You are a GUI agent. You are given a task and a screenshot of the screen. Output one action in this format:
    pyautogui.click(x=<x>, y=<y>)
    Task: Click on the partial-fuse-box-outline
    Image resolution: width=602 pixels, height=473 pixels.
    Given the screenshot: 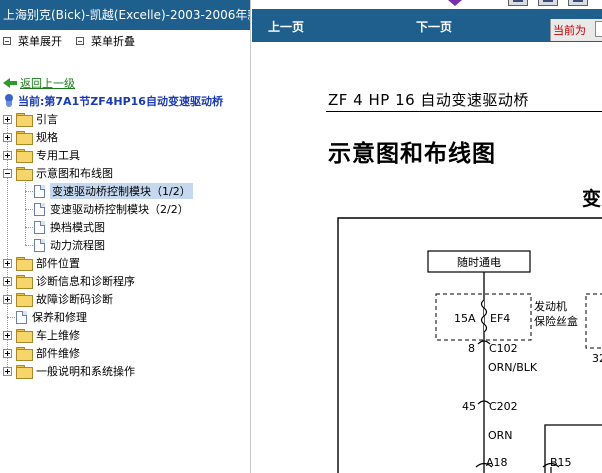 What is the action you would take?
    pyautogui.click(x=593, y=321)
    